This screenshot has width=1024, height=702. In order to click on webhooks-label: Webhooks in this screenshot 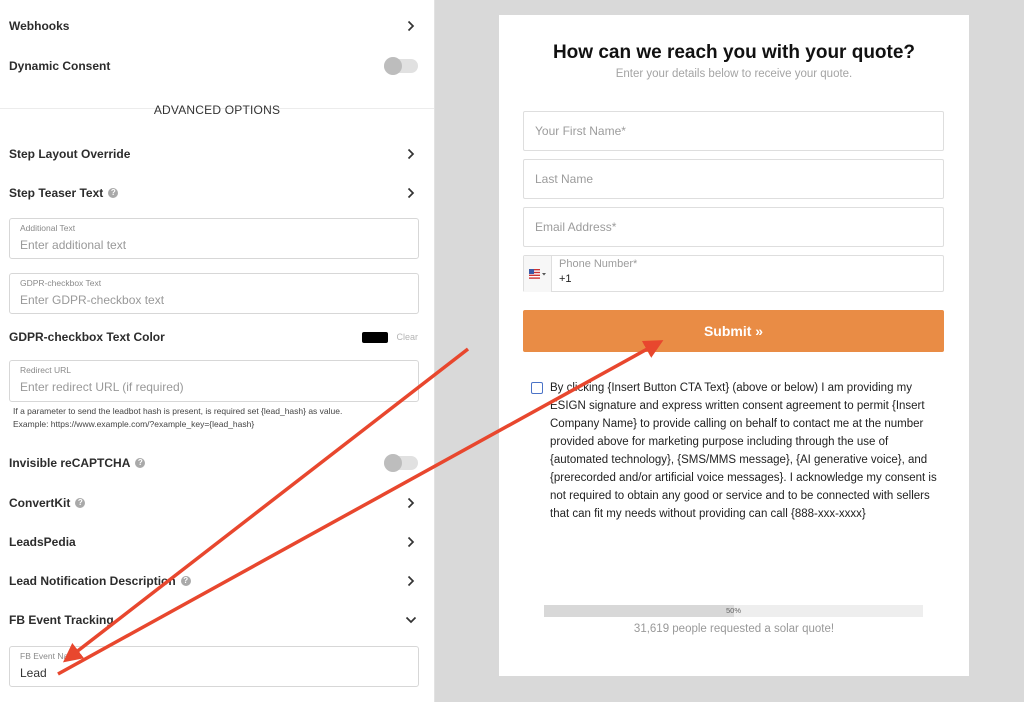, I will do `click(39, 26)`.